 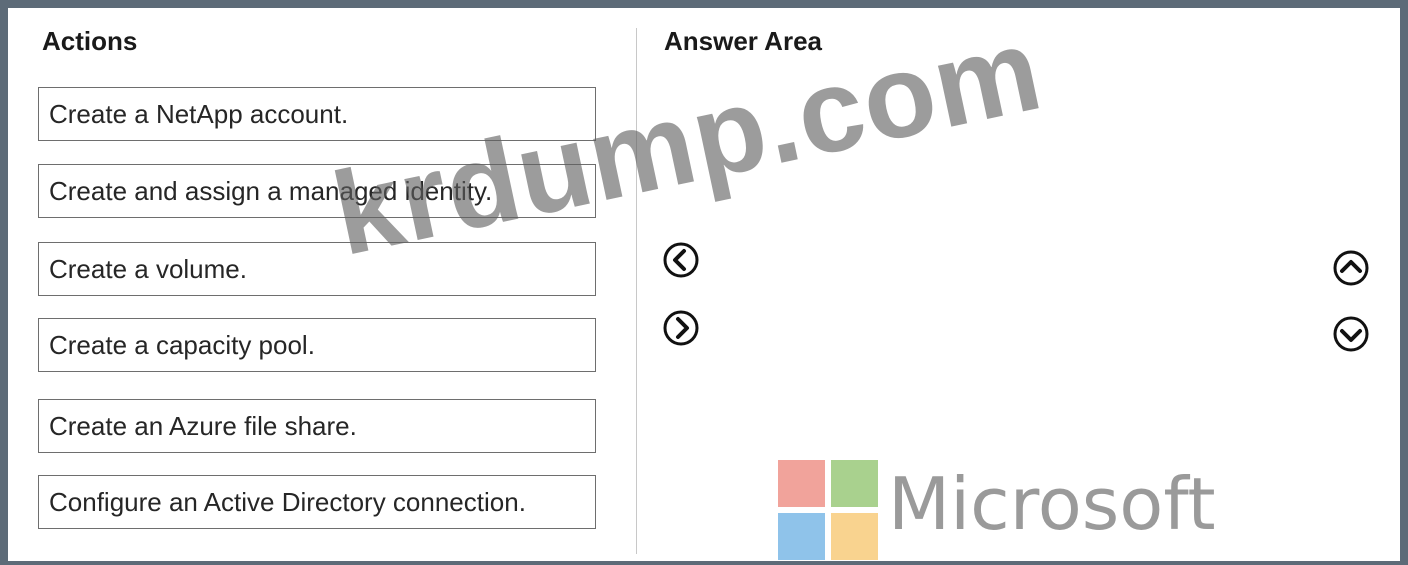 I want to click on chevron-up-circle-icon, so click(x=1351, y=268).